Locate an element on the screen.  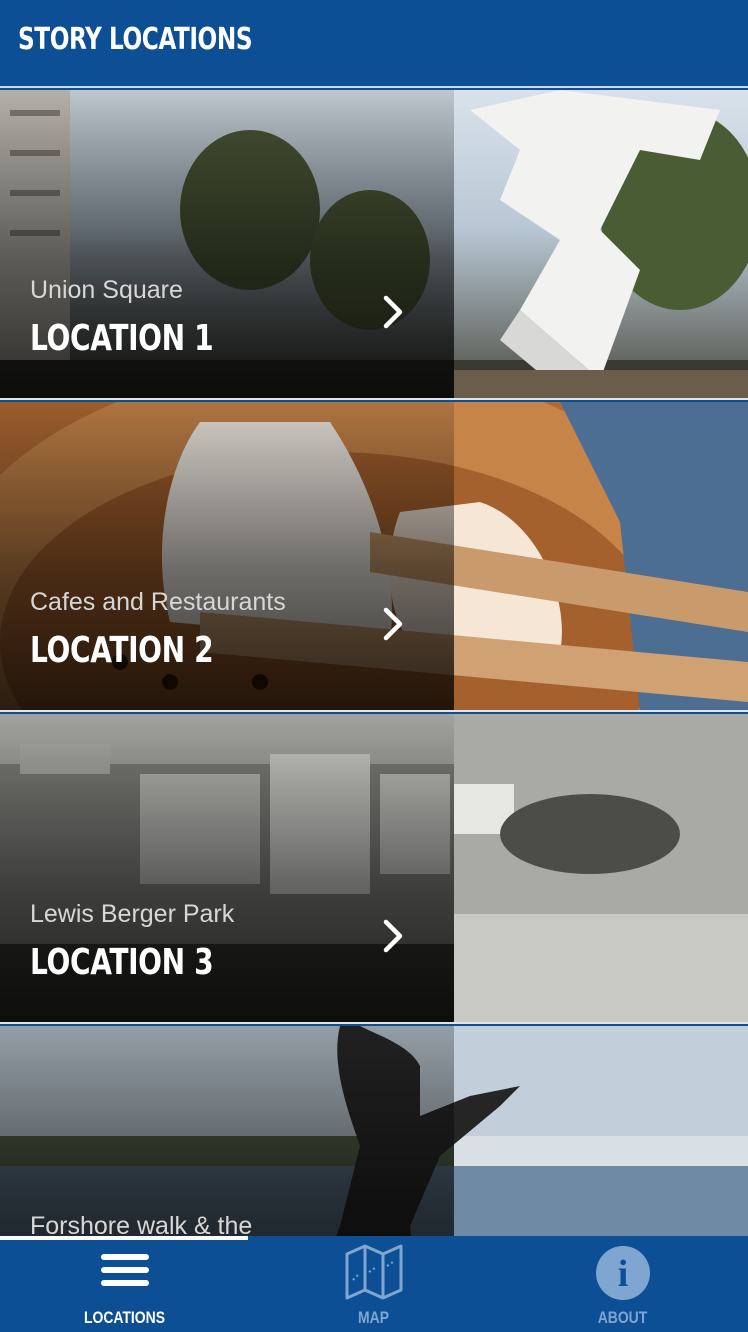
location-label: LOCATION 1 is located at coordinates (122, 338).